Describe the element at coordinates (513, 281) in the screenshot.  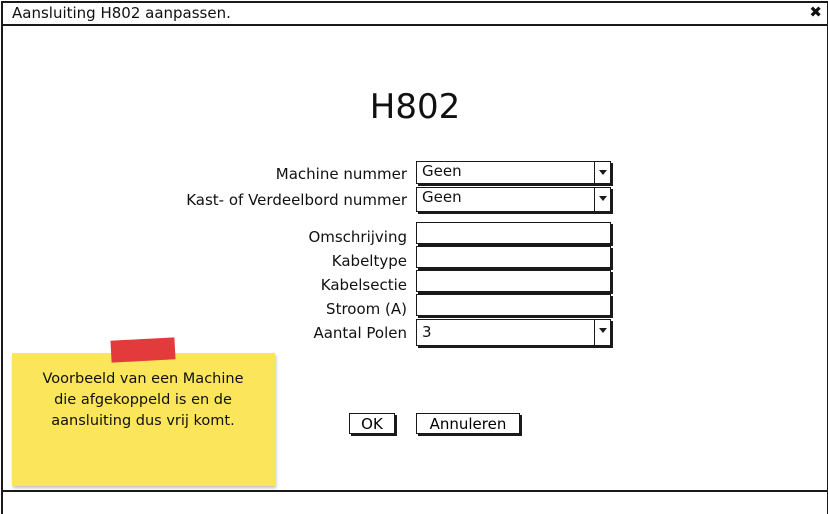
I see `cable-section-input` at that location.